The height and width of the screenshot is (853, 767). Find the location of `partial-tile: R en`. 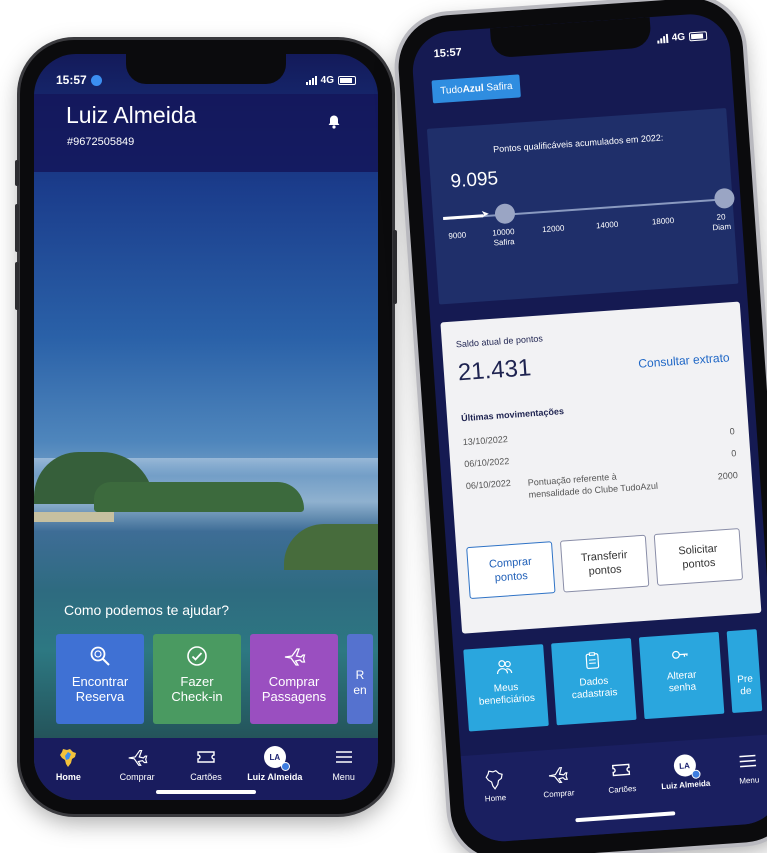

partial-tile: R en is located at coordinates (360, 679).